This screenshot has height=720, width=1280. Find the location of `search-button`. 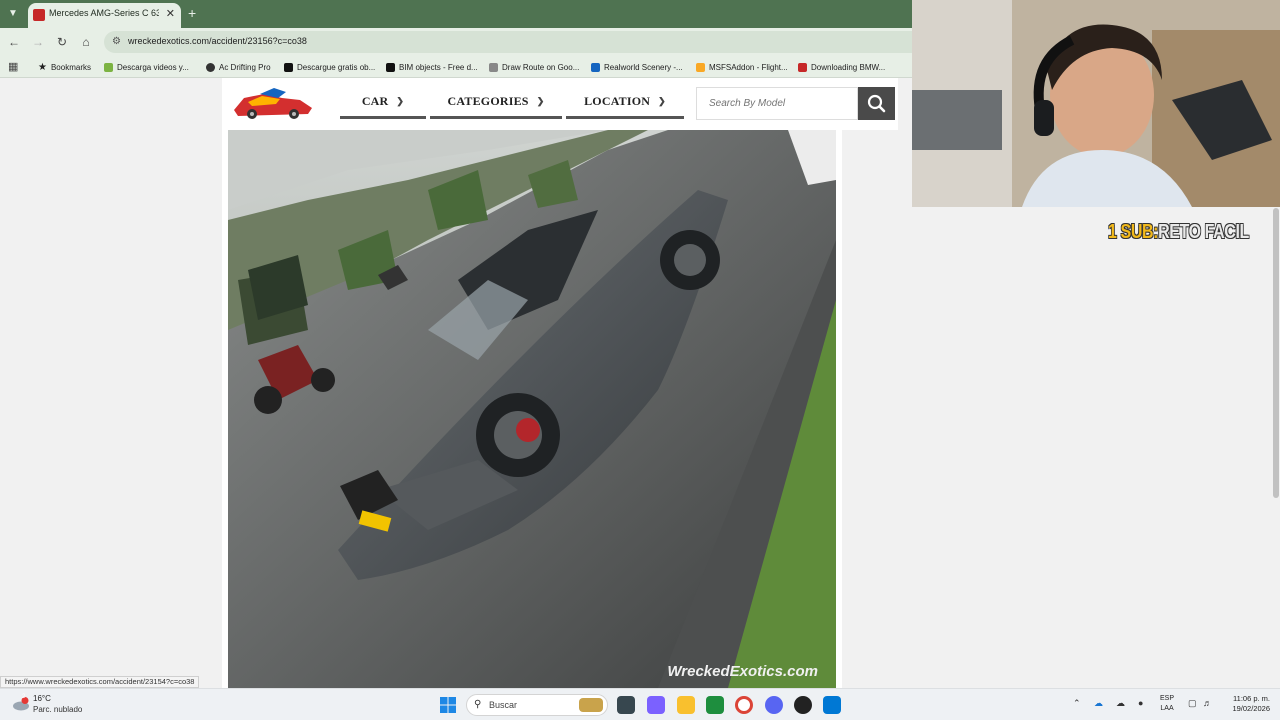

search-button is located at coordinates (876, 103).